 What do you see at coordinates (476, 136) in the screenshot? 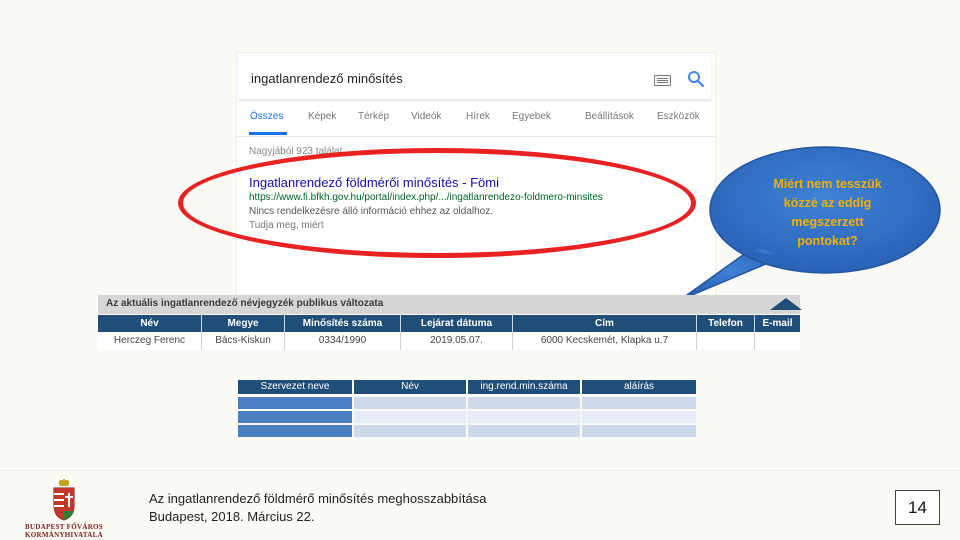
I see `divider` at bounding box center [476, 136].